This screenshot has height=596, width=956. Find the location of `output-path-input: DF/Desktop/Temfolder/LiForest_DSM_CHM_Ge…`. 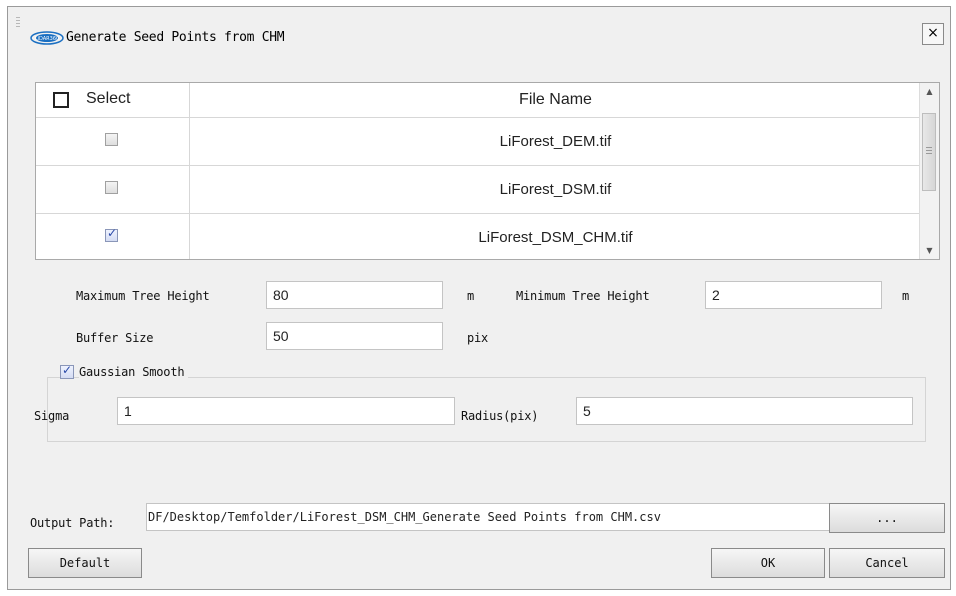

output-path-input: DF/Desktop/Temfolder/LiForest_DSM_CHM_Ge… is located at coordinates (488, 517).